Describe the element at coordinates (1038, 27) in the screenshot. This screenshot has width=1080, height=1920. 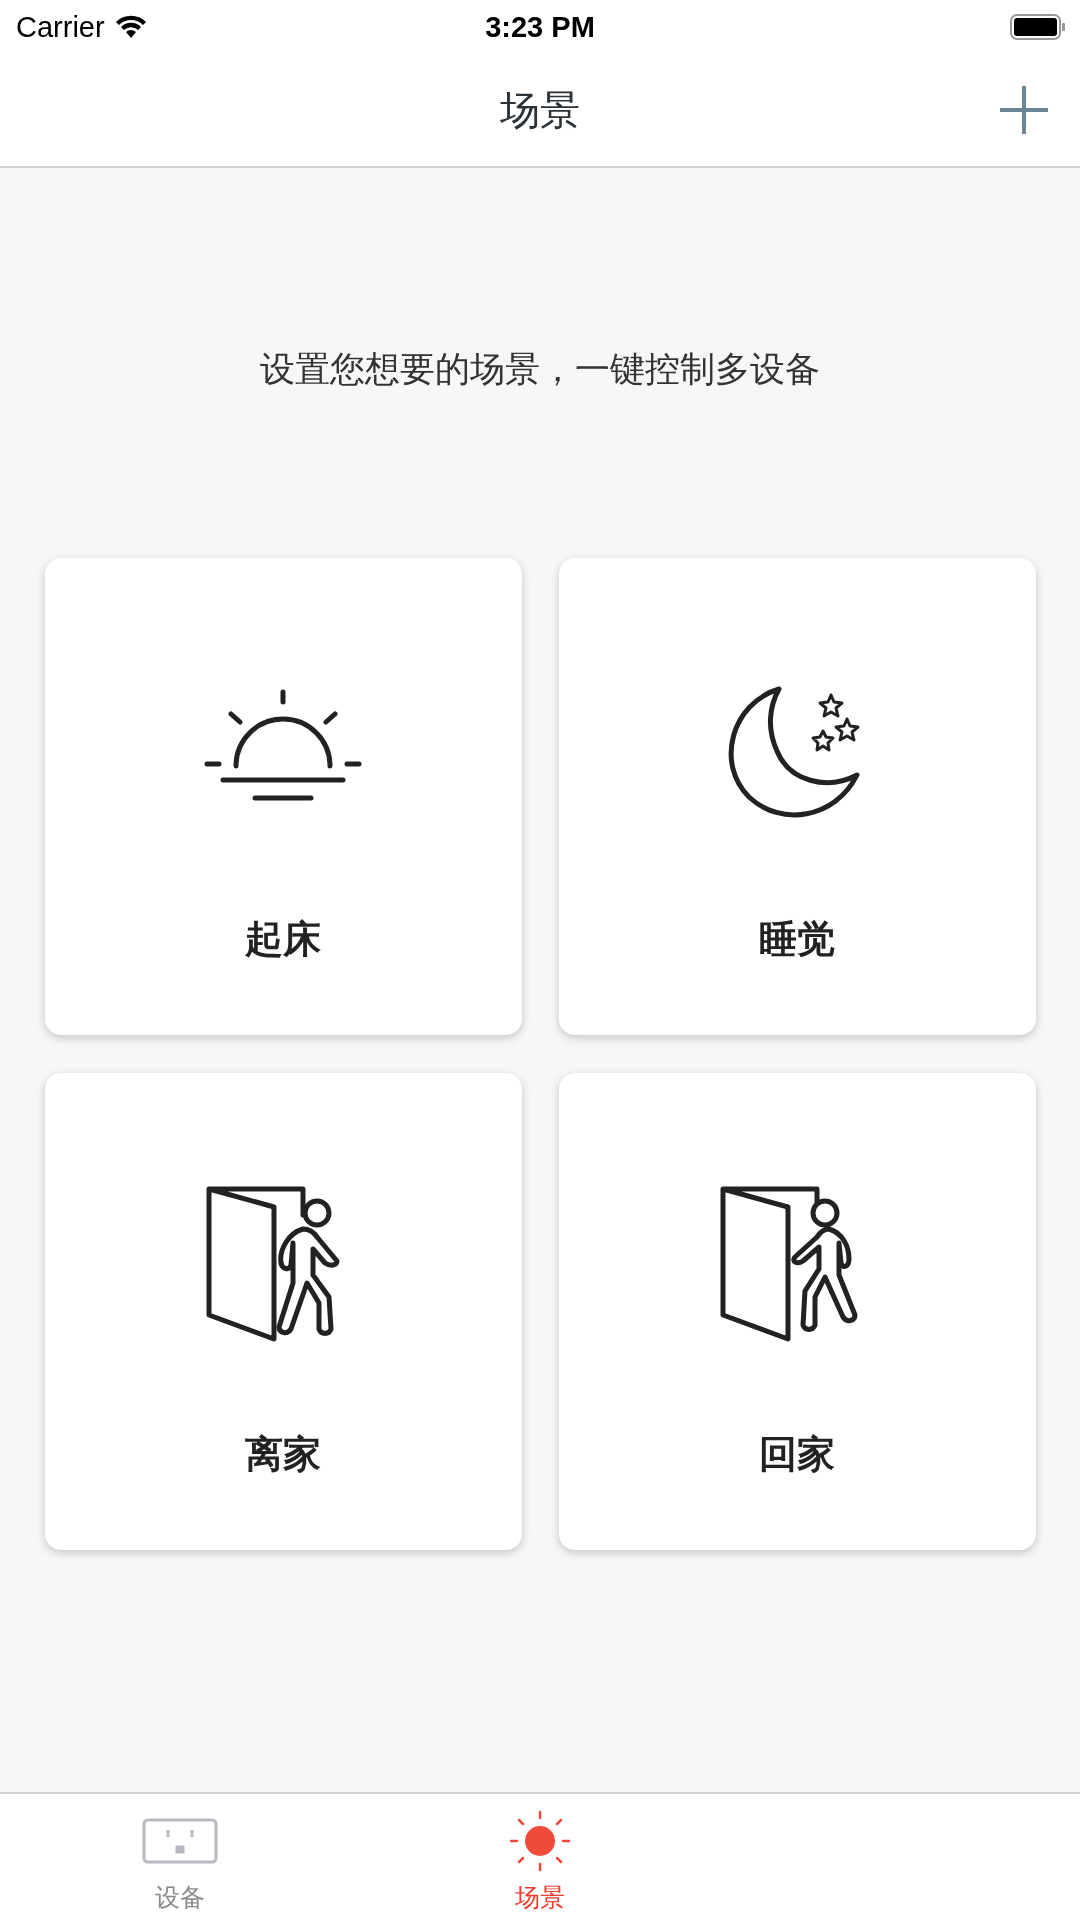
I see `battery-icon` at that location.